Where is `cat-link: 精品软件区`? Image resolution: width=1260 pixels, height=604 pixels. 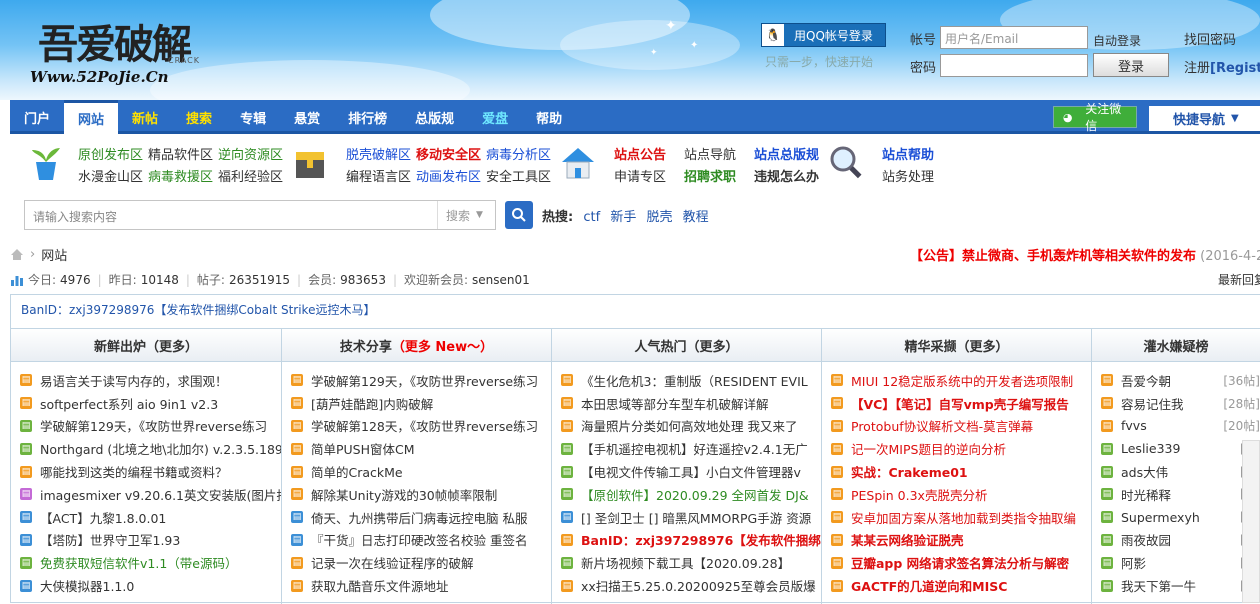 cat-link: 精品软件区 is located at coordinates (180, 153).